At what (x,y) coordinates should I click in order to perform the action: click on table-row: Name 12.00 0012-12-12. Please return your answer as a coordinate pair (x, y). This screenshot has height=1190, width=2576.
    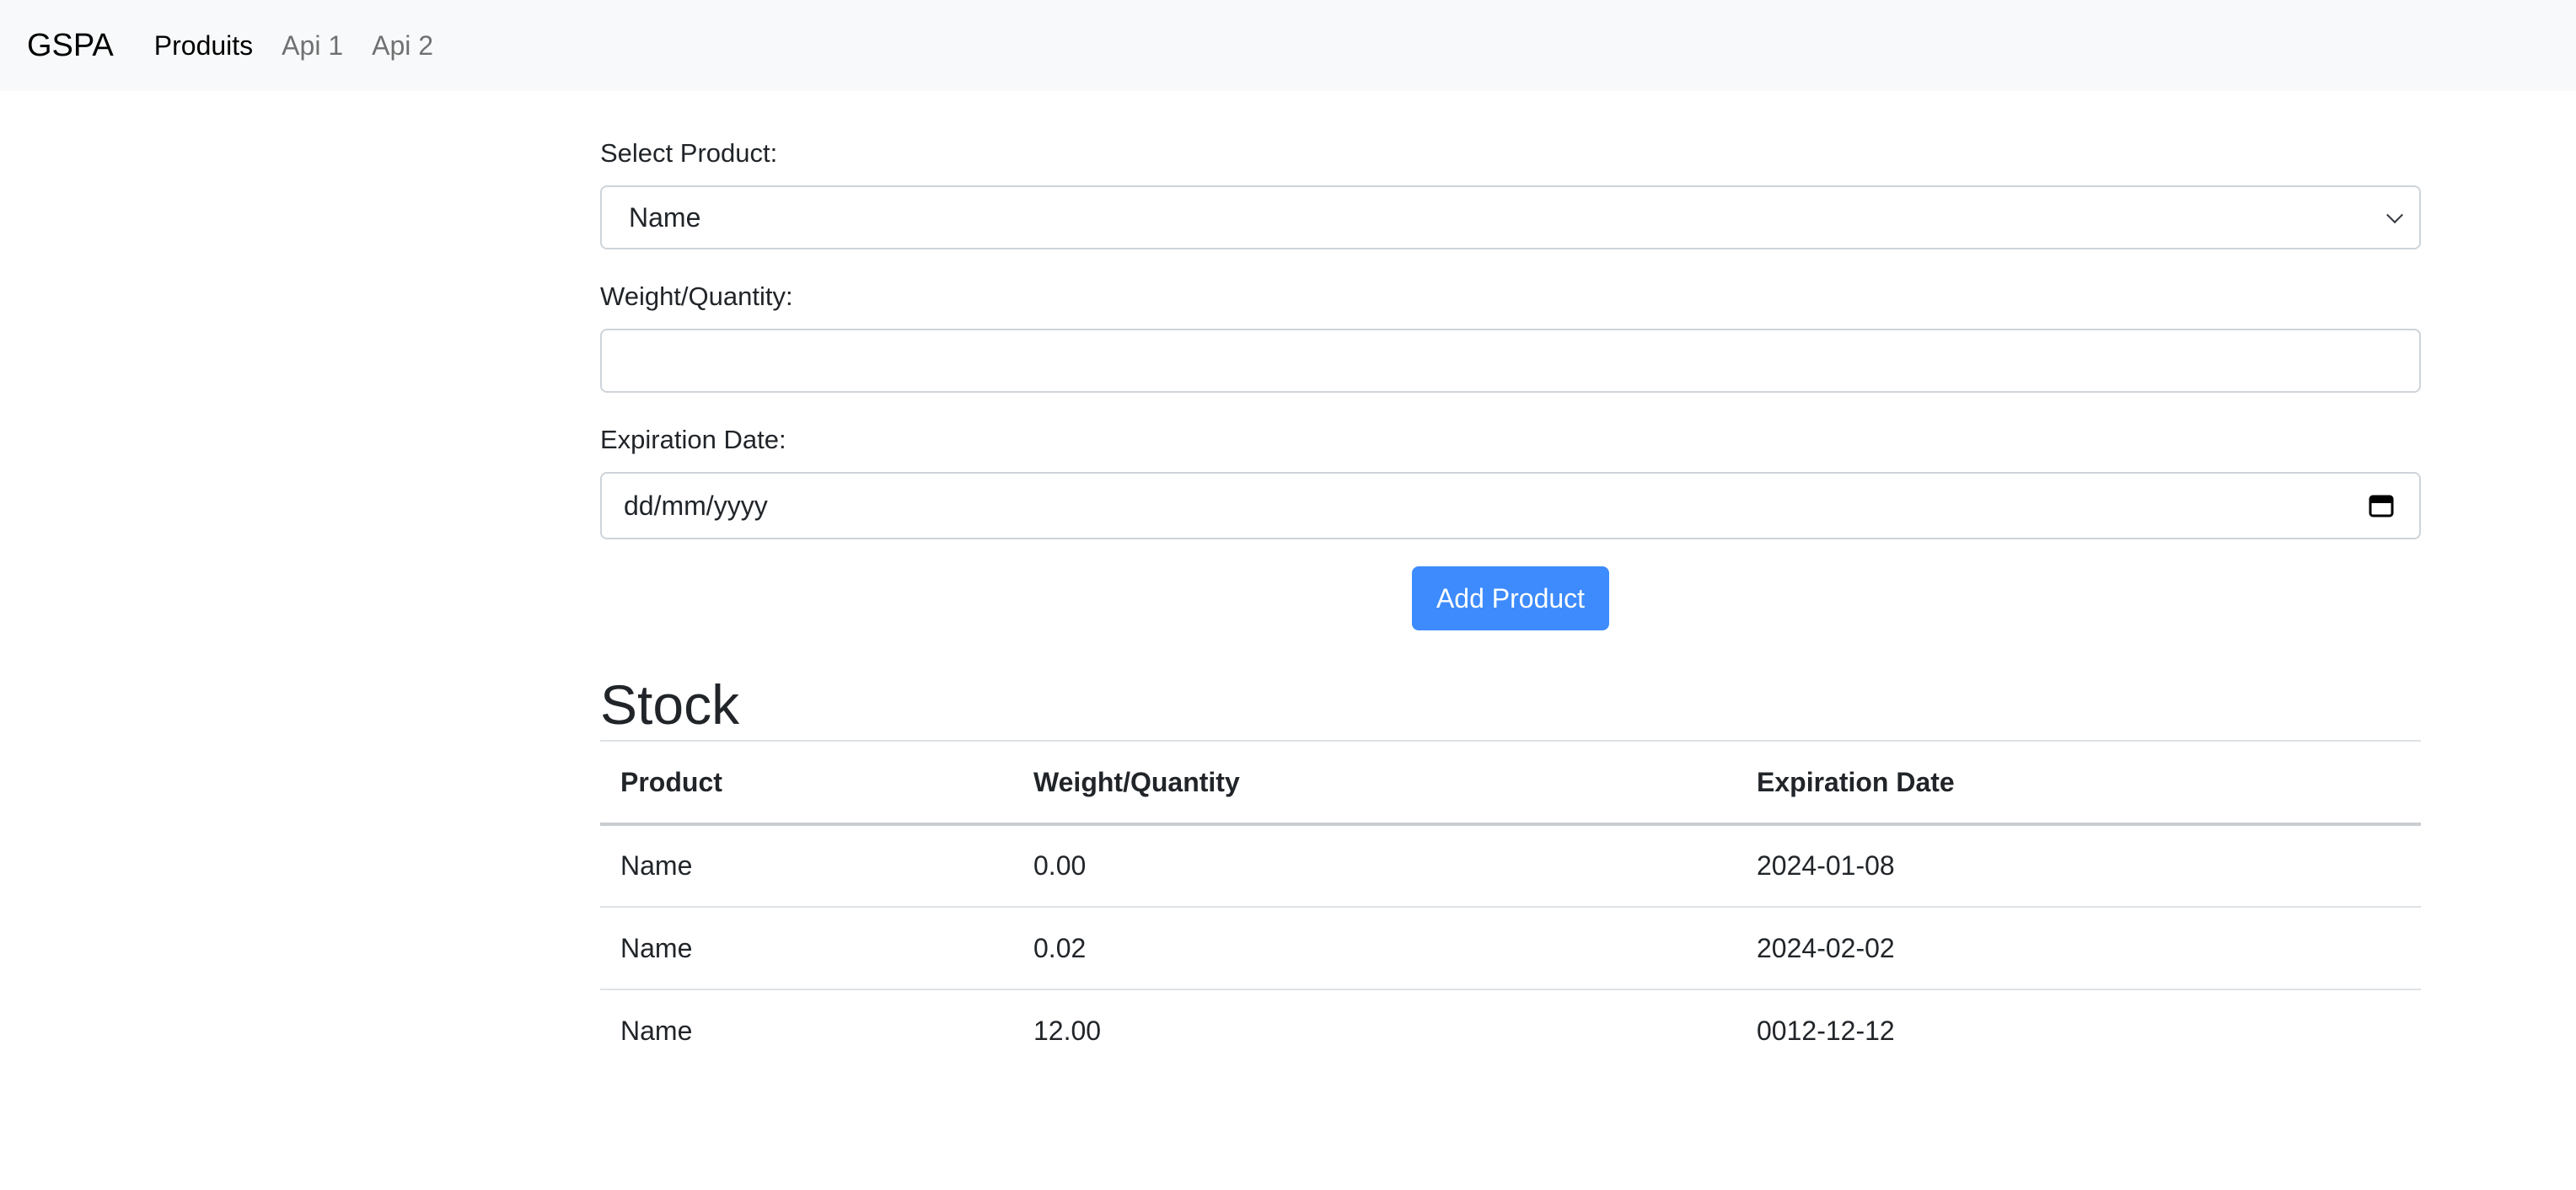
    Looking at the image, I should click on (1510, 1030).